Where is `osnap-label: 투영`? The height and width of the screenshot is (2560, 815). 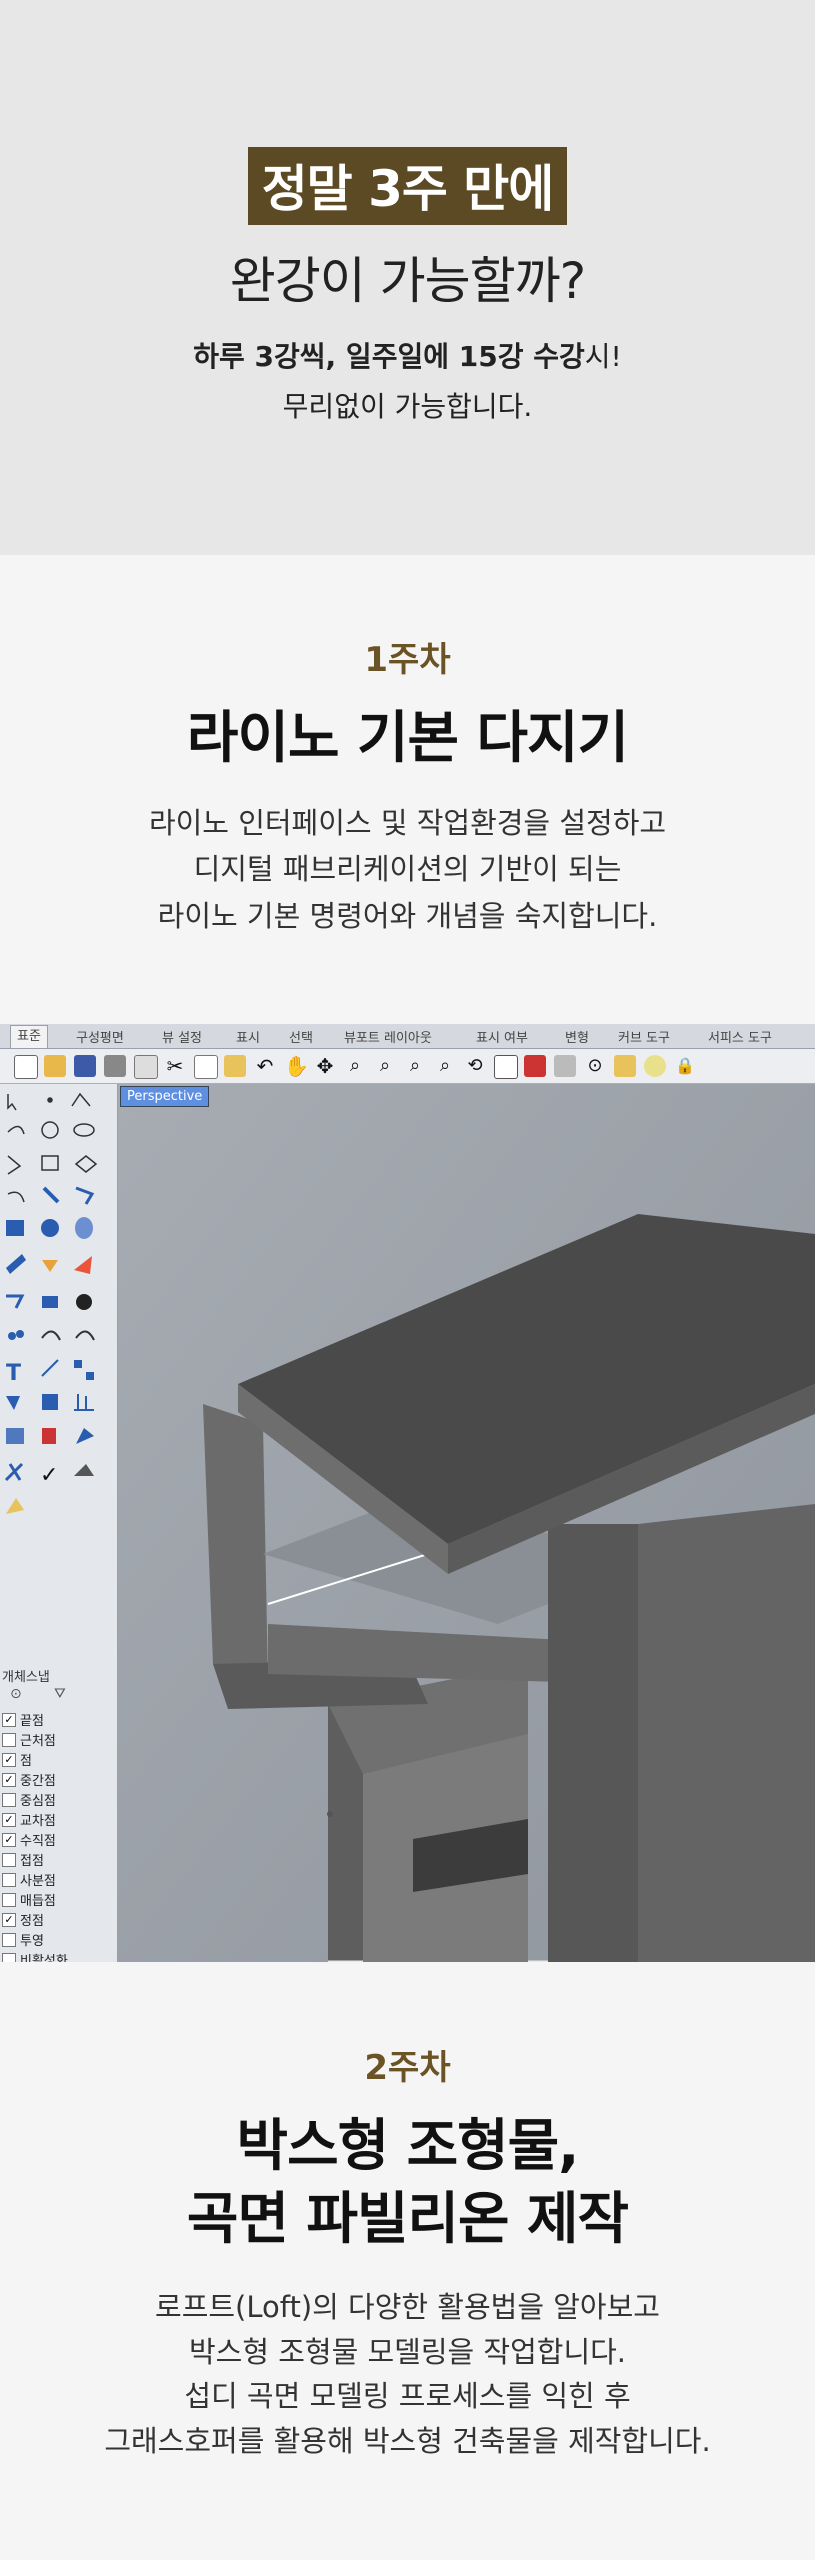 osnap-label: 투영 is located at coordinates (32, 1941).